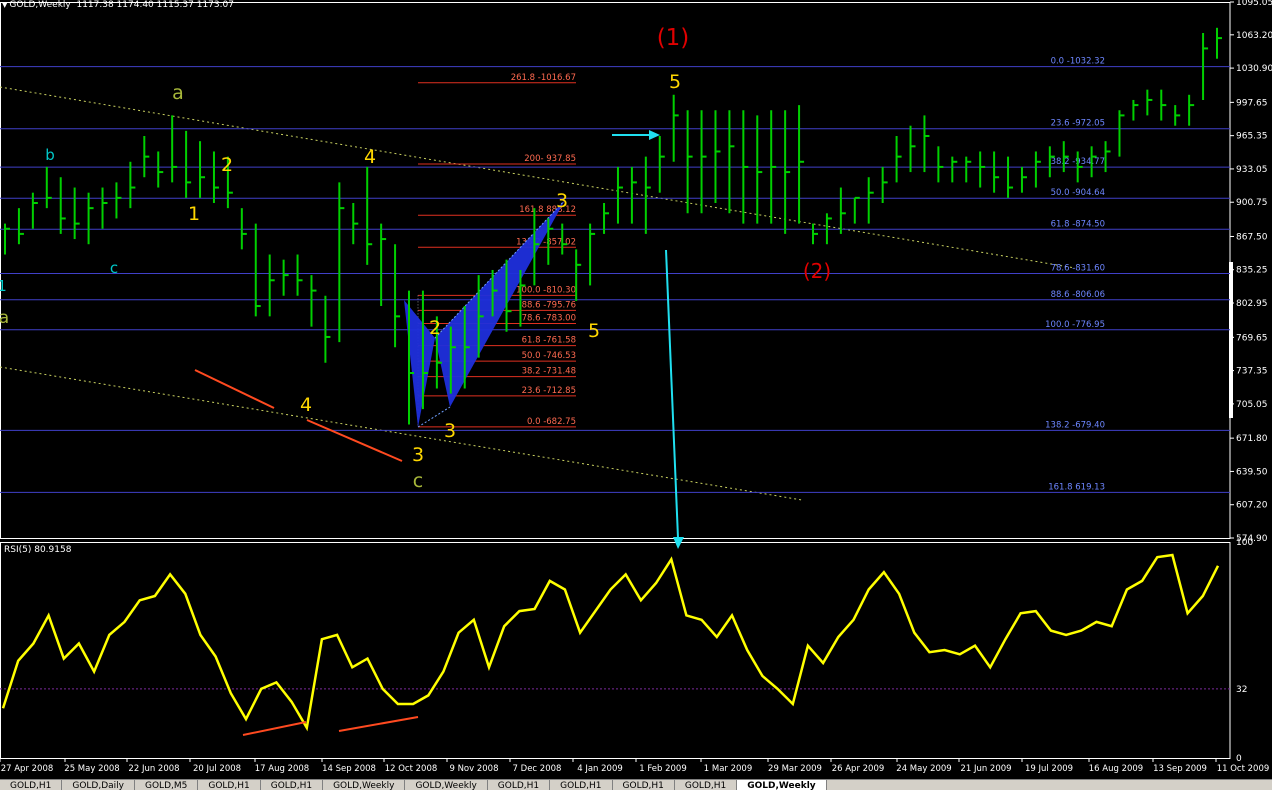 This screenshot has width=1272, height=790. I want to click on x-tick-label: 24 May 2009, so click(923, 769).